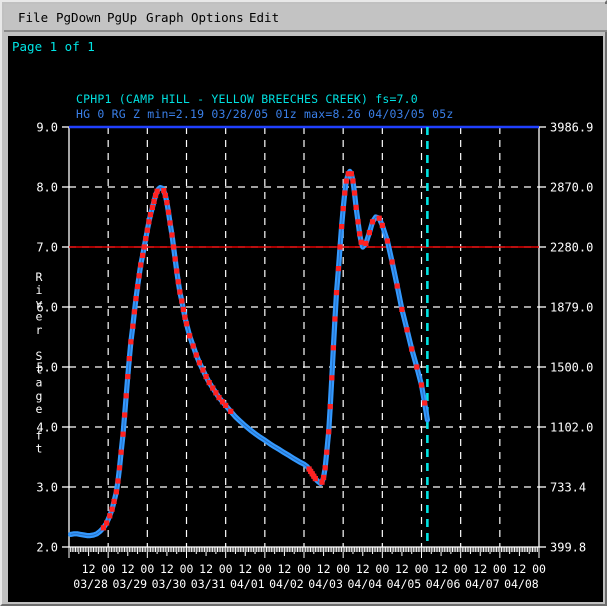  What do you see at coordinates (264, 18) in the screenshot?
I see `menu-edit: Edit` at bounding box center [264, 18].